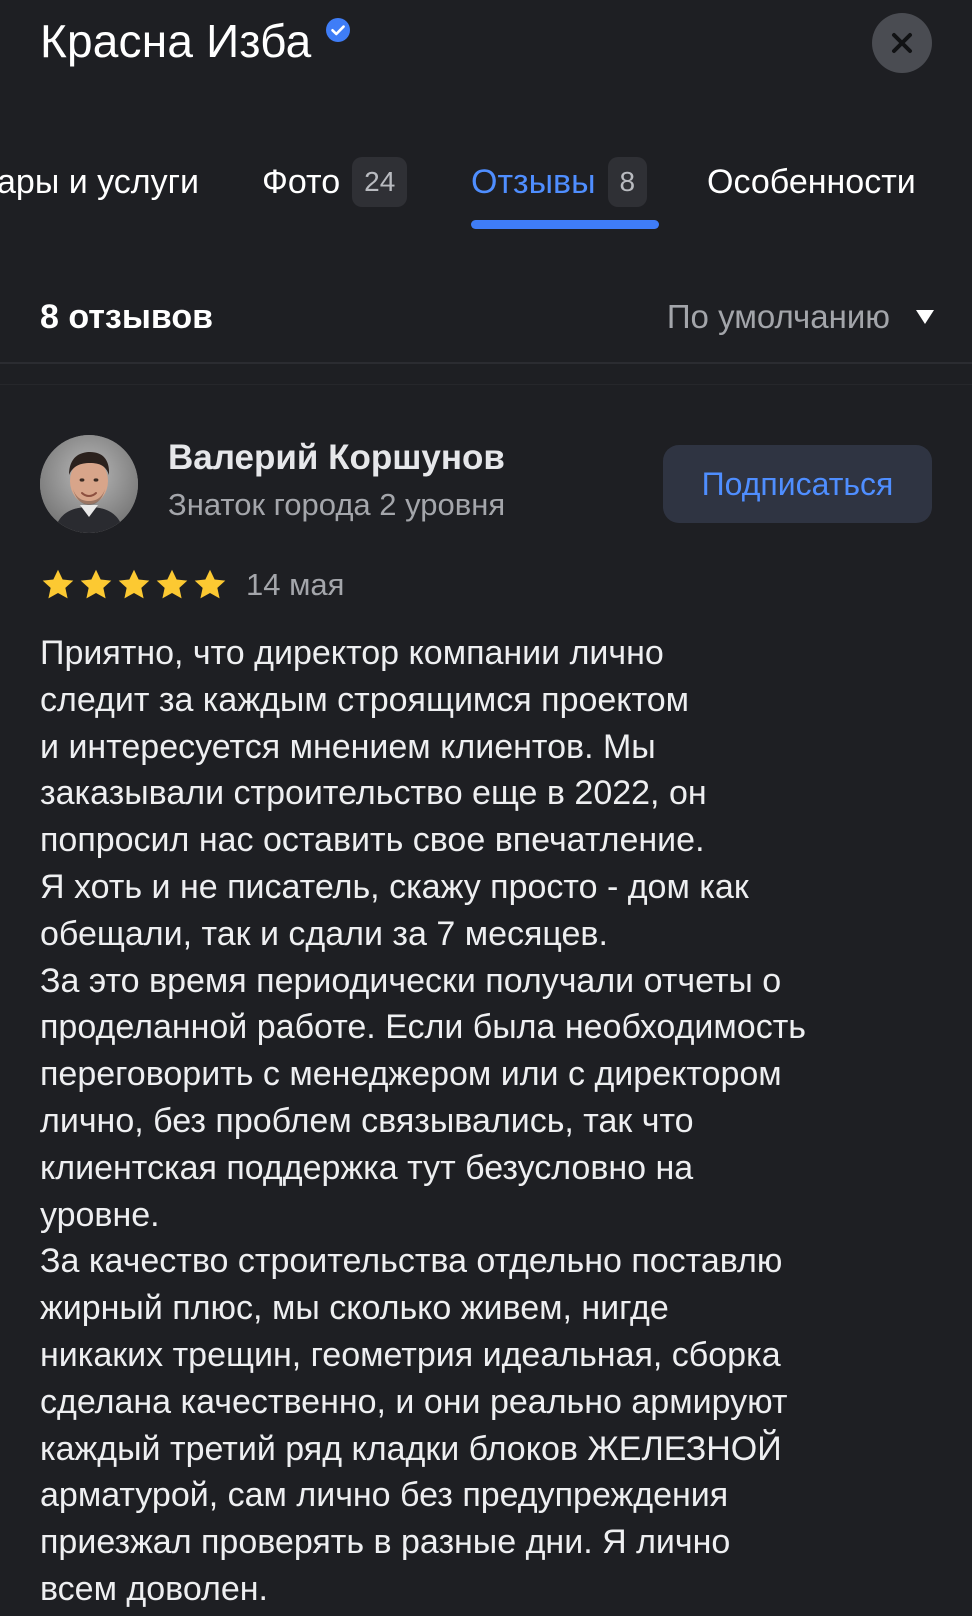 The image size is (972, 1616). What do you see at coordinates (486, 55) in the screenshot?
I see `header: Красна Изба` at bounding box center [486, 55].